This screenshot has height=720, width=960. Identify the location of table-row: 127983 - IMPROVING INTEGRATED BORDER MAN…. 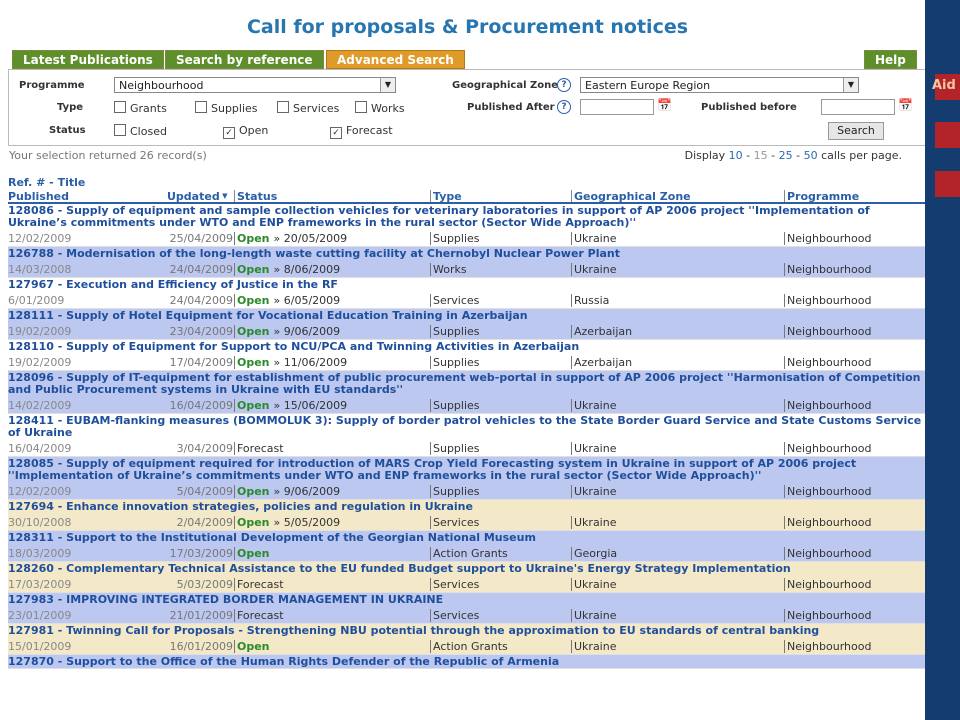
(469, 608).